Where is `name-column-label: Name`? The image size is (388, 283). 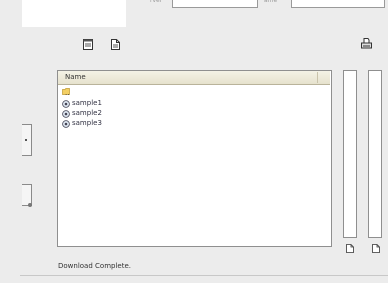 name-column-label: Name is located at coordinates (75, 77).